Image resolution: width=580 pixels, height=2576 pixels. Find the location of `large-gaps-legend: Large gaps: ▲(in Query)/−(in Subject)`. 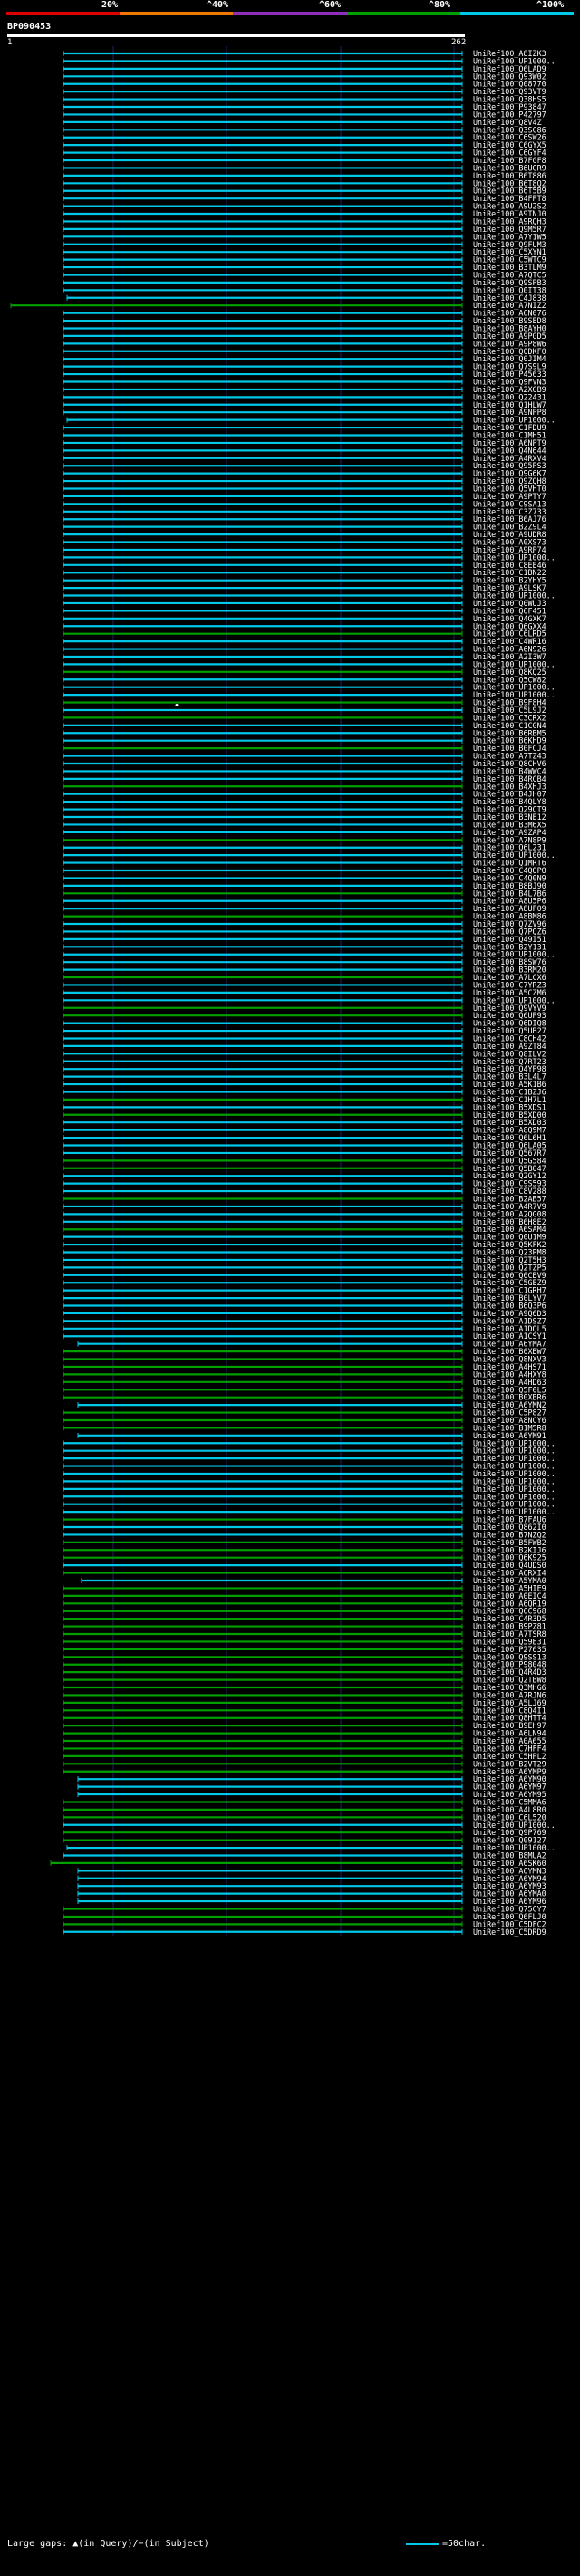

large-gaps-legend: Large gaps: ▲(in Query)/−(in Subject) is located at coordinates (108, 2544).